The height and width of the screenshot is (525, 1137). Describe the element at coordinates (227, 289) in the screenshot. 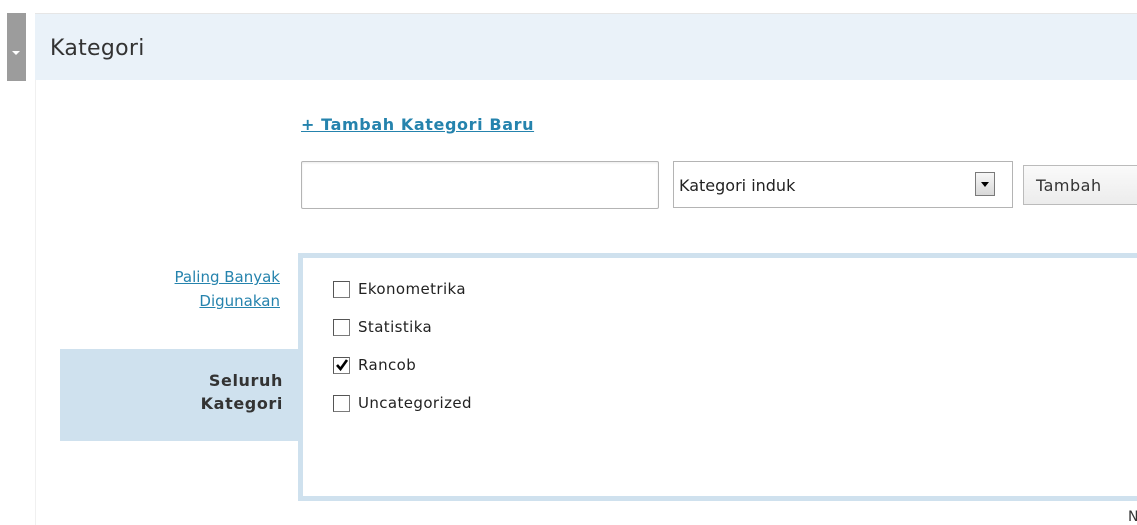

I see `tab-most-used: Paling Banyak Digunakan` at that location.